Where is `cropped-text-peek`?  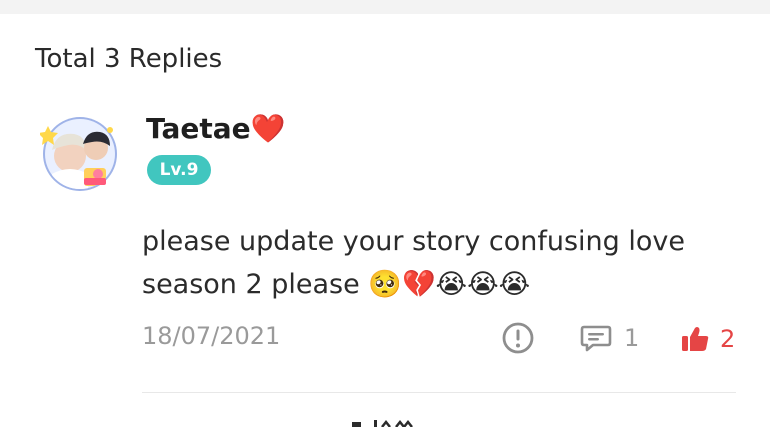
cropped-text-peek is located at coordinates (382, 423).